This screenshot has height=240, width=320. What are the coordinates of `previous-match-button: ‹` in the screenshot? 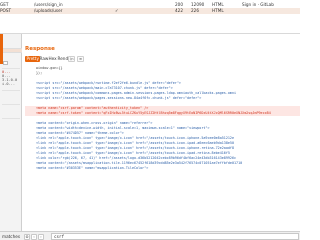 It's located at (34, 236).